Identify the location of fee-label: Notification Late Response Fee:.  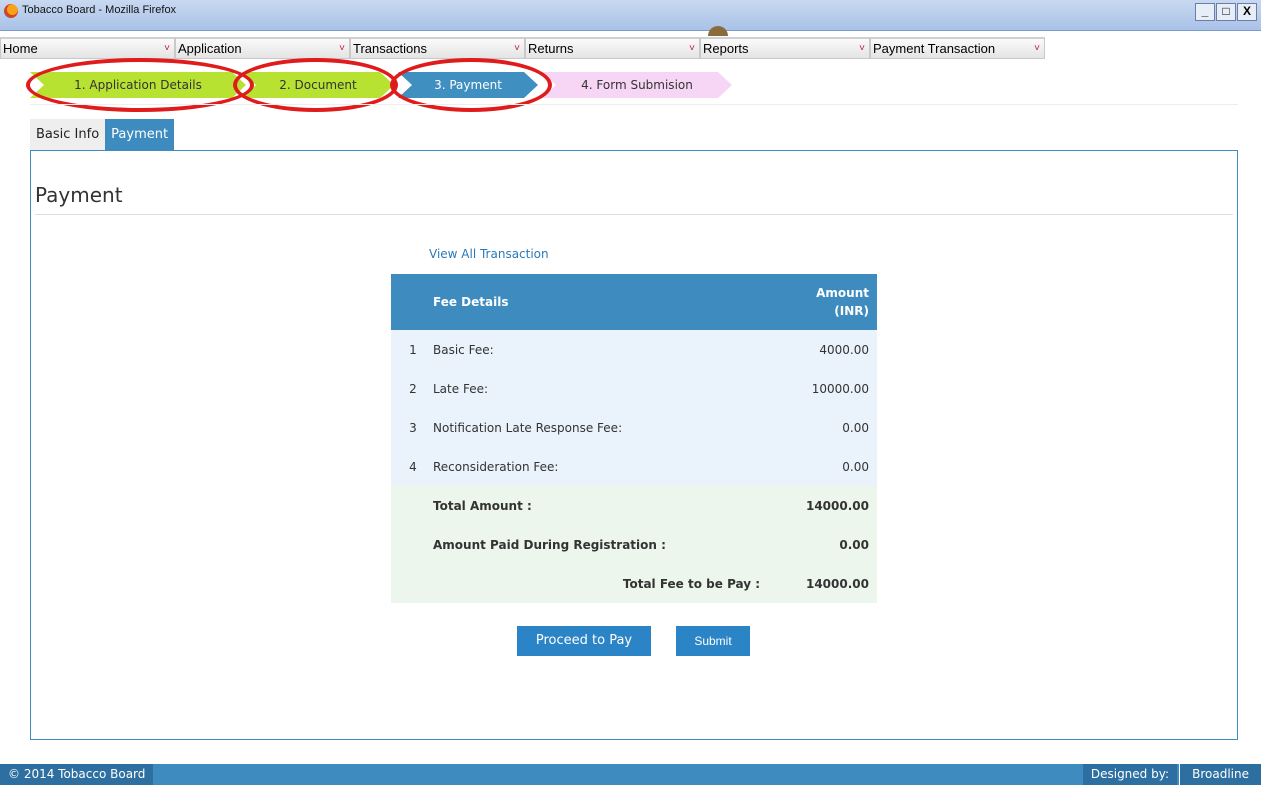
(597, 427).